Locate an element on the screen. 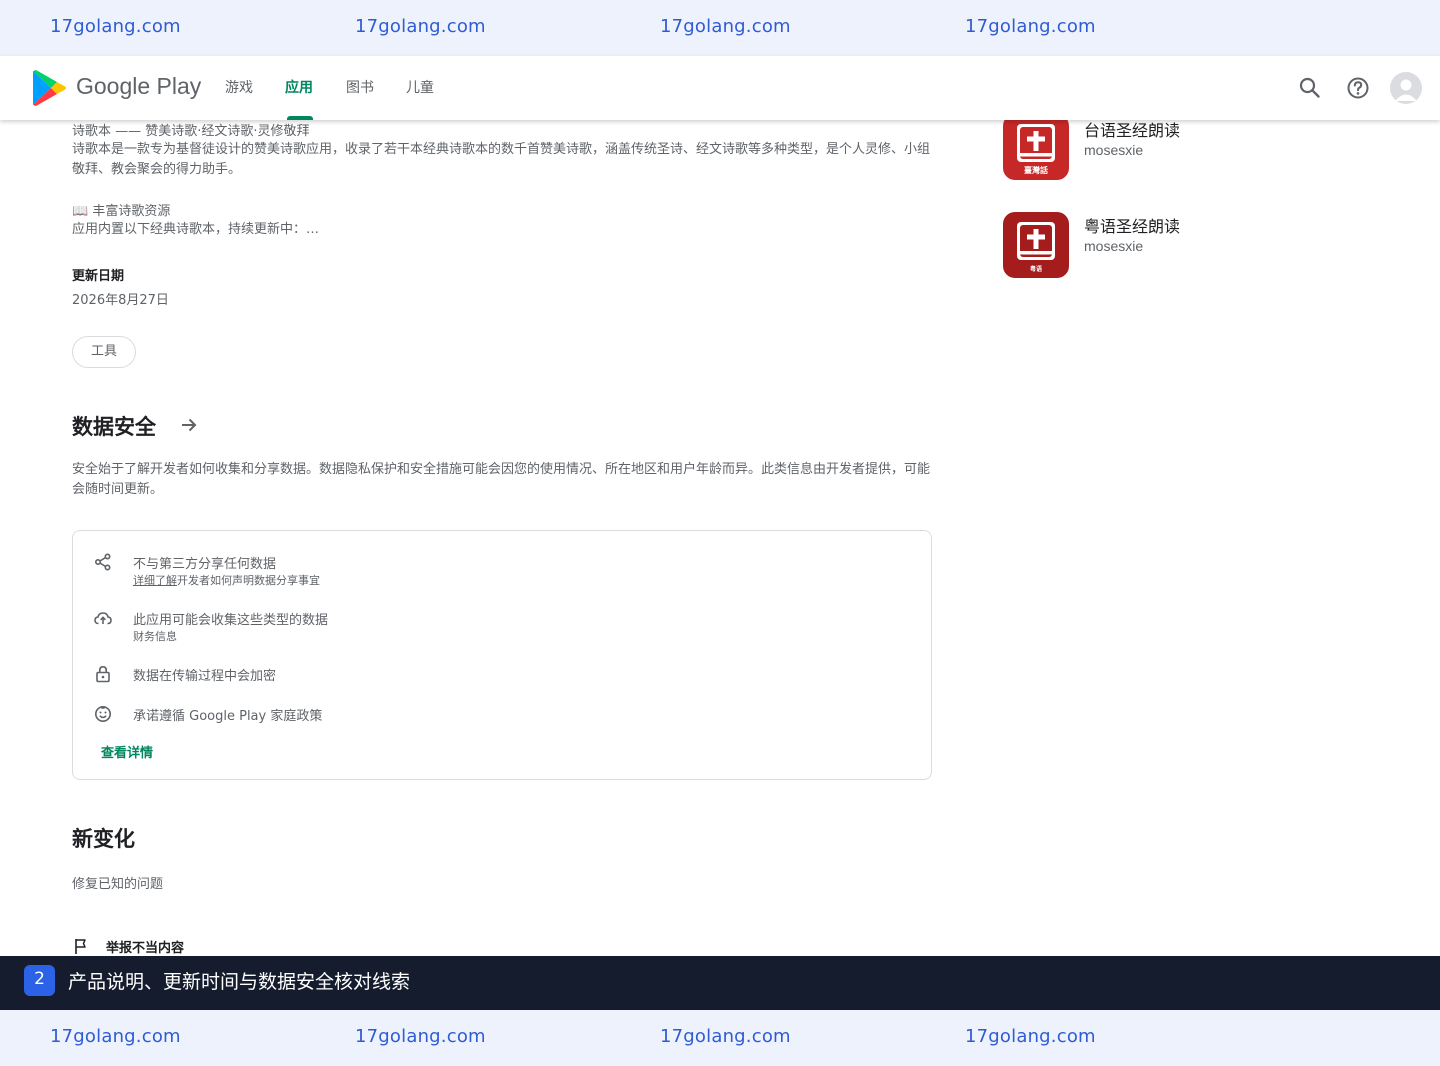 The image size is (1440, 1066). whats-new-title: 新变化 is located at coordinates (103, 839).